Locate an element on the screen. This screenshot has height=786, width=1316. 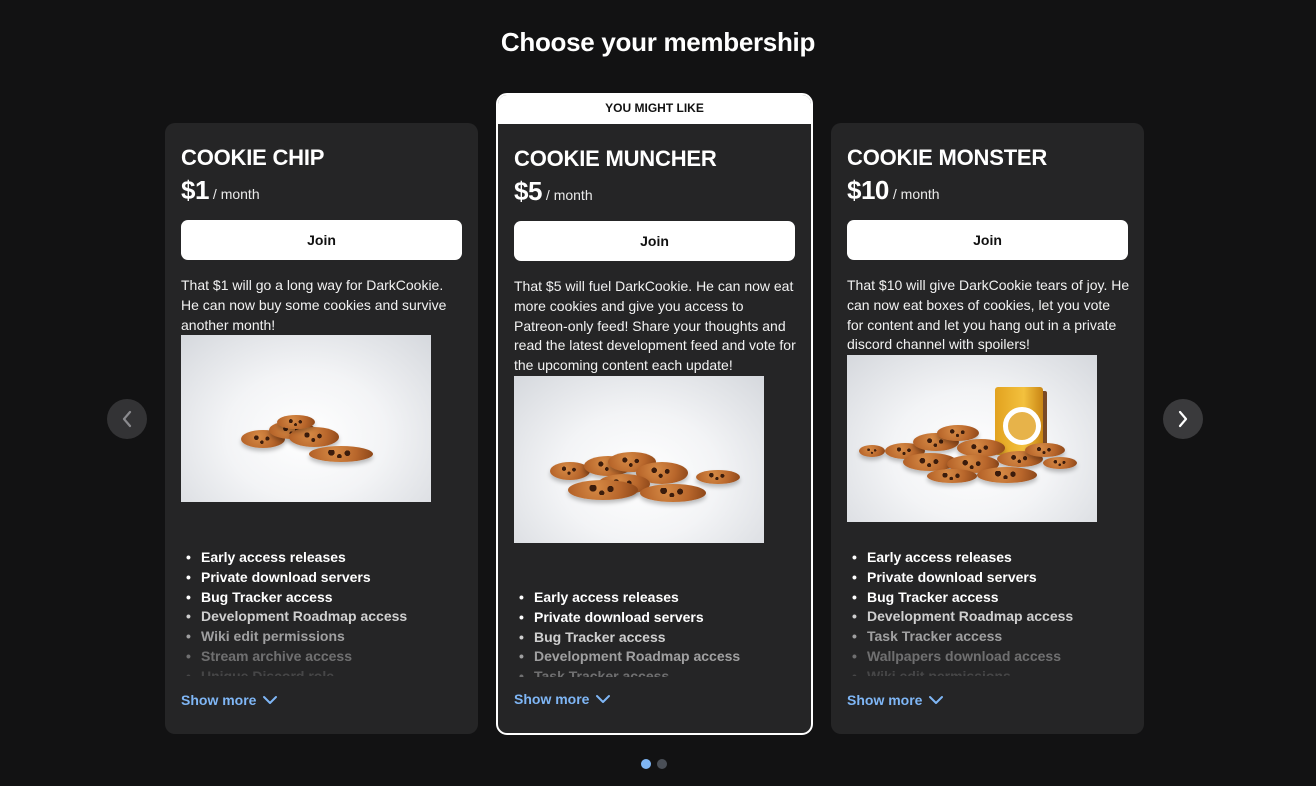
tier-name: COOKIE MUNCHER is located at coordinates (615, 158).